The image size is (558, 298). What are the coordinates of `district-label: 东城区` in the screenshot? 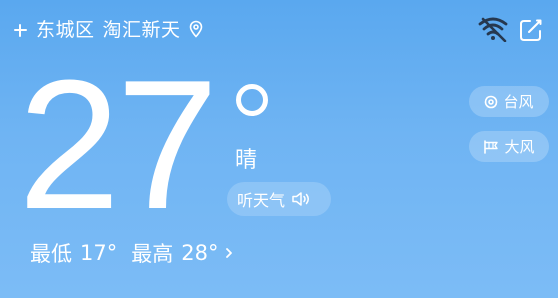 It's located at (65, 30).